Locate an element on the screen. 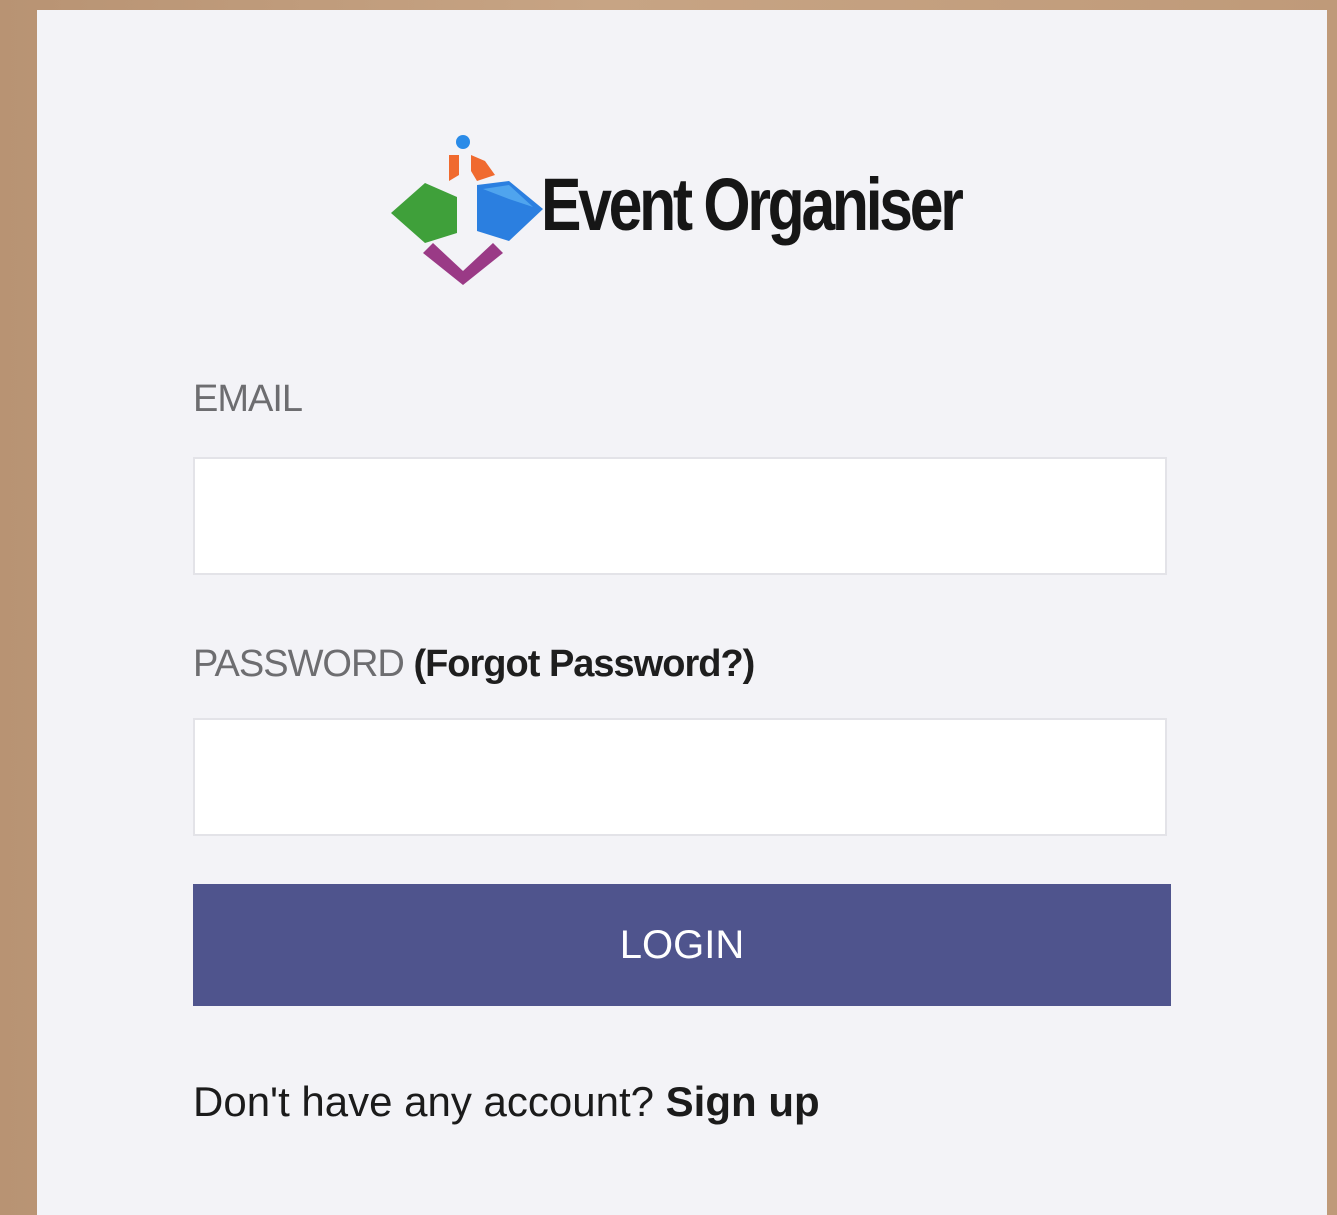  signup-link: Sign up is located at coordinates (743, 1101).